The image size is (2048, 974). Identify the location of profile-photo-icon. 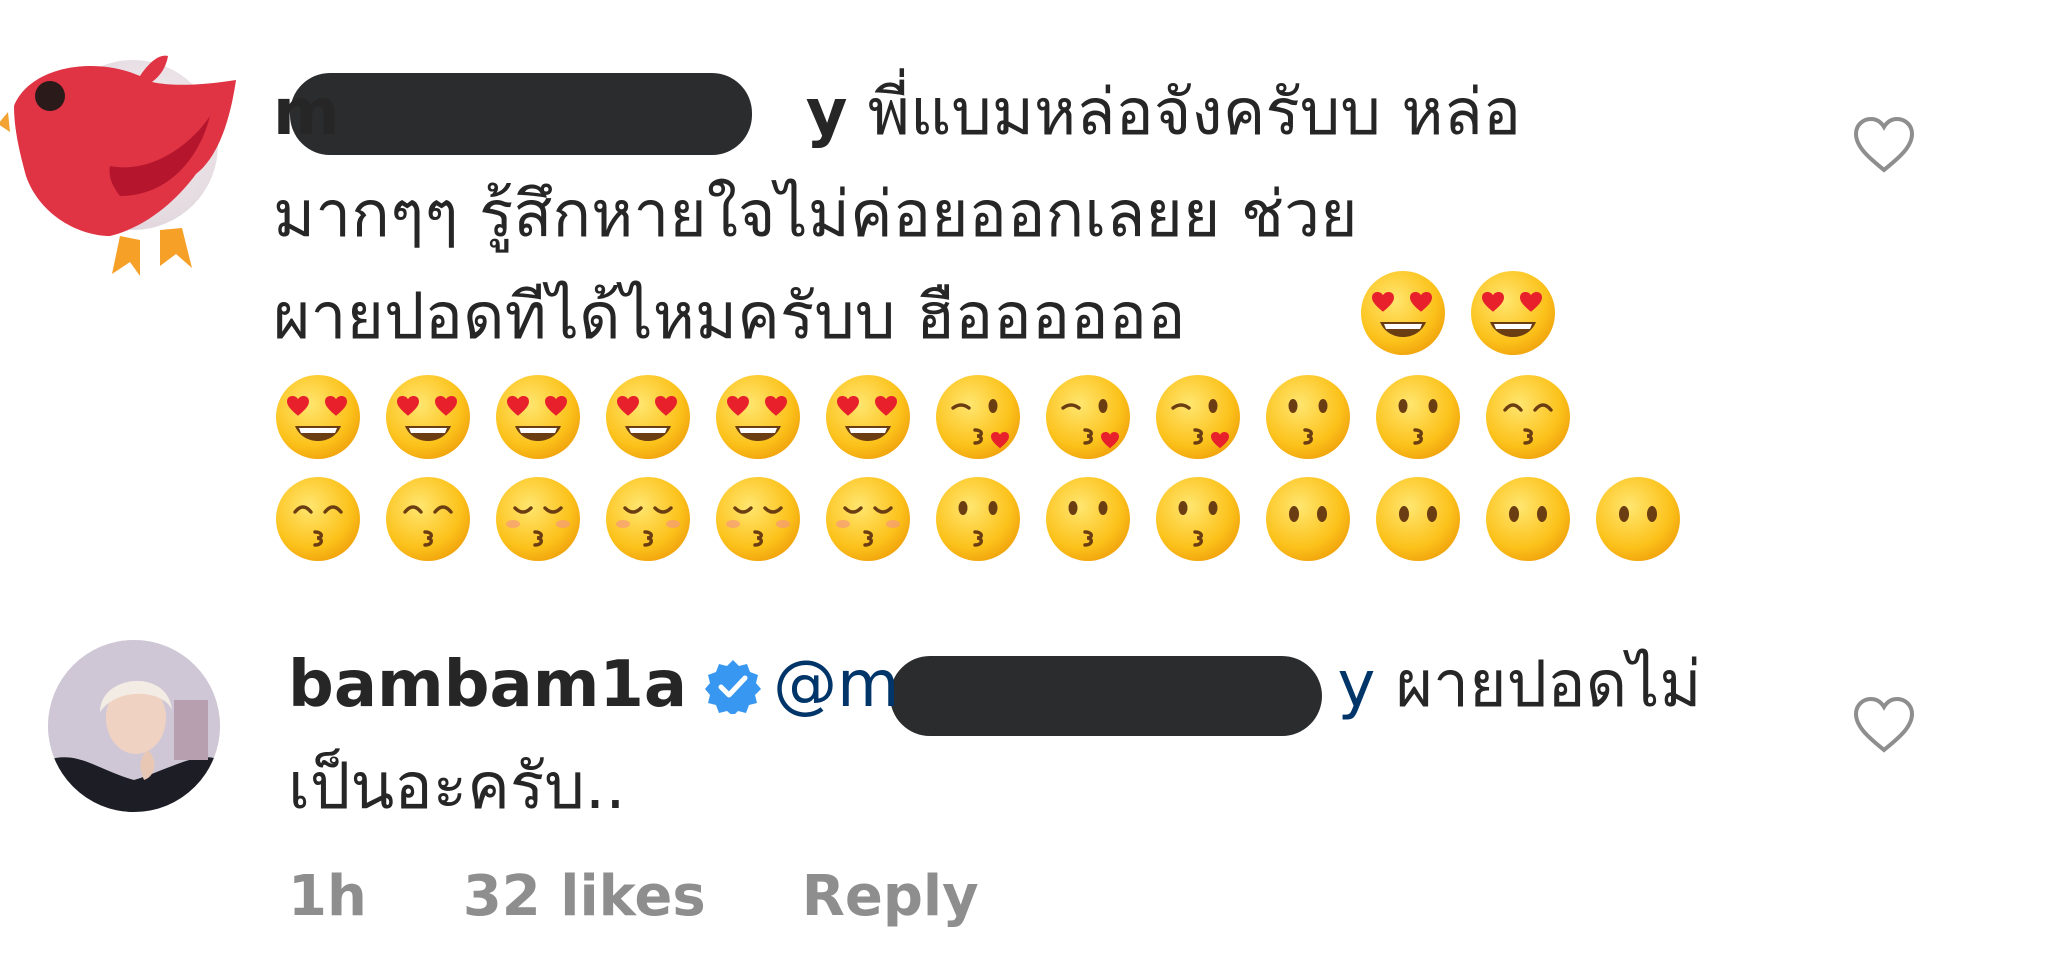
(134, 726).